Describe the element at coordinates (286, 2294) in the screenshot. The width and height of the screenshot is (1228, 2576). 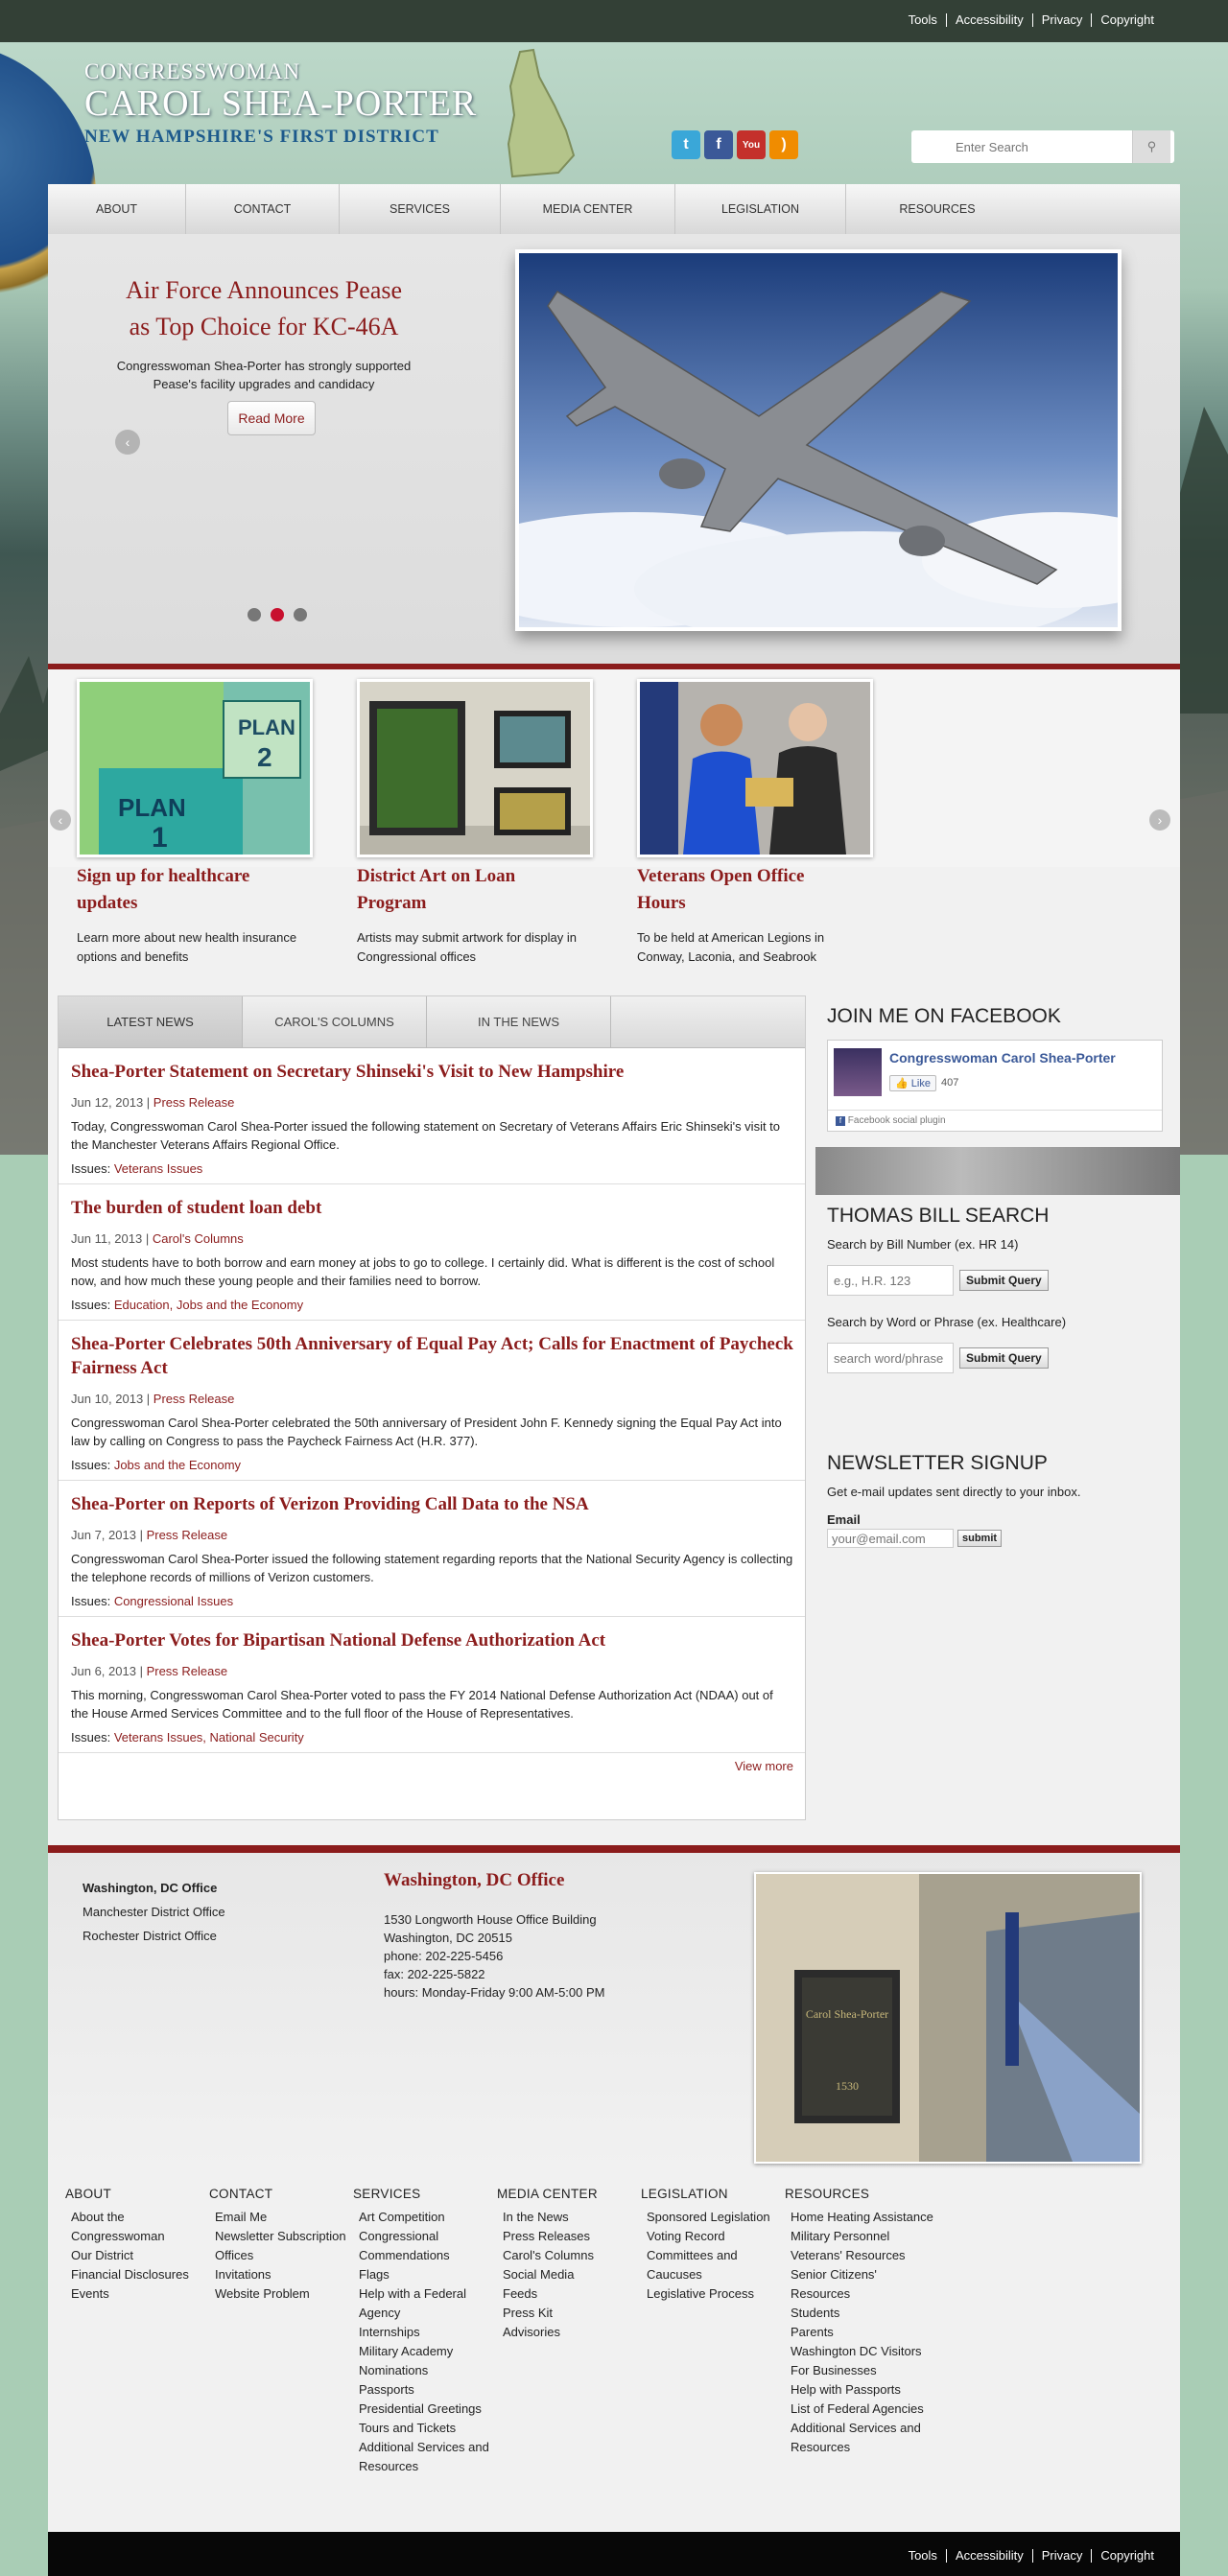
I see `sitemap-link: Website Problem` at that location.